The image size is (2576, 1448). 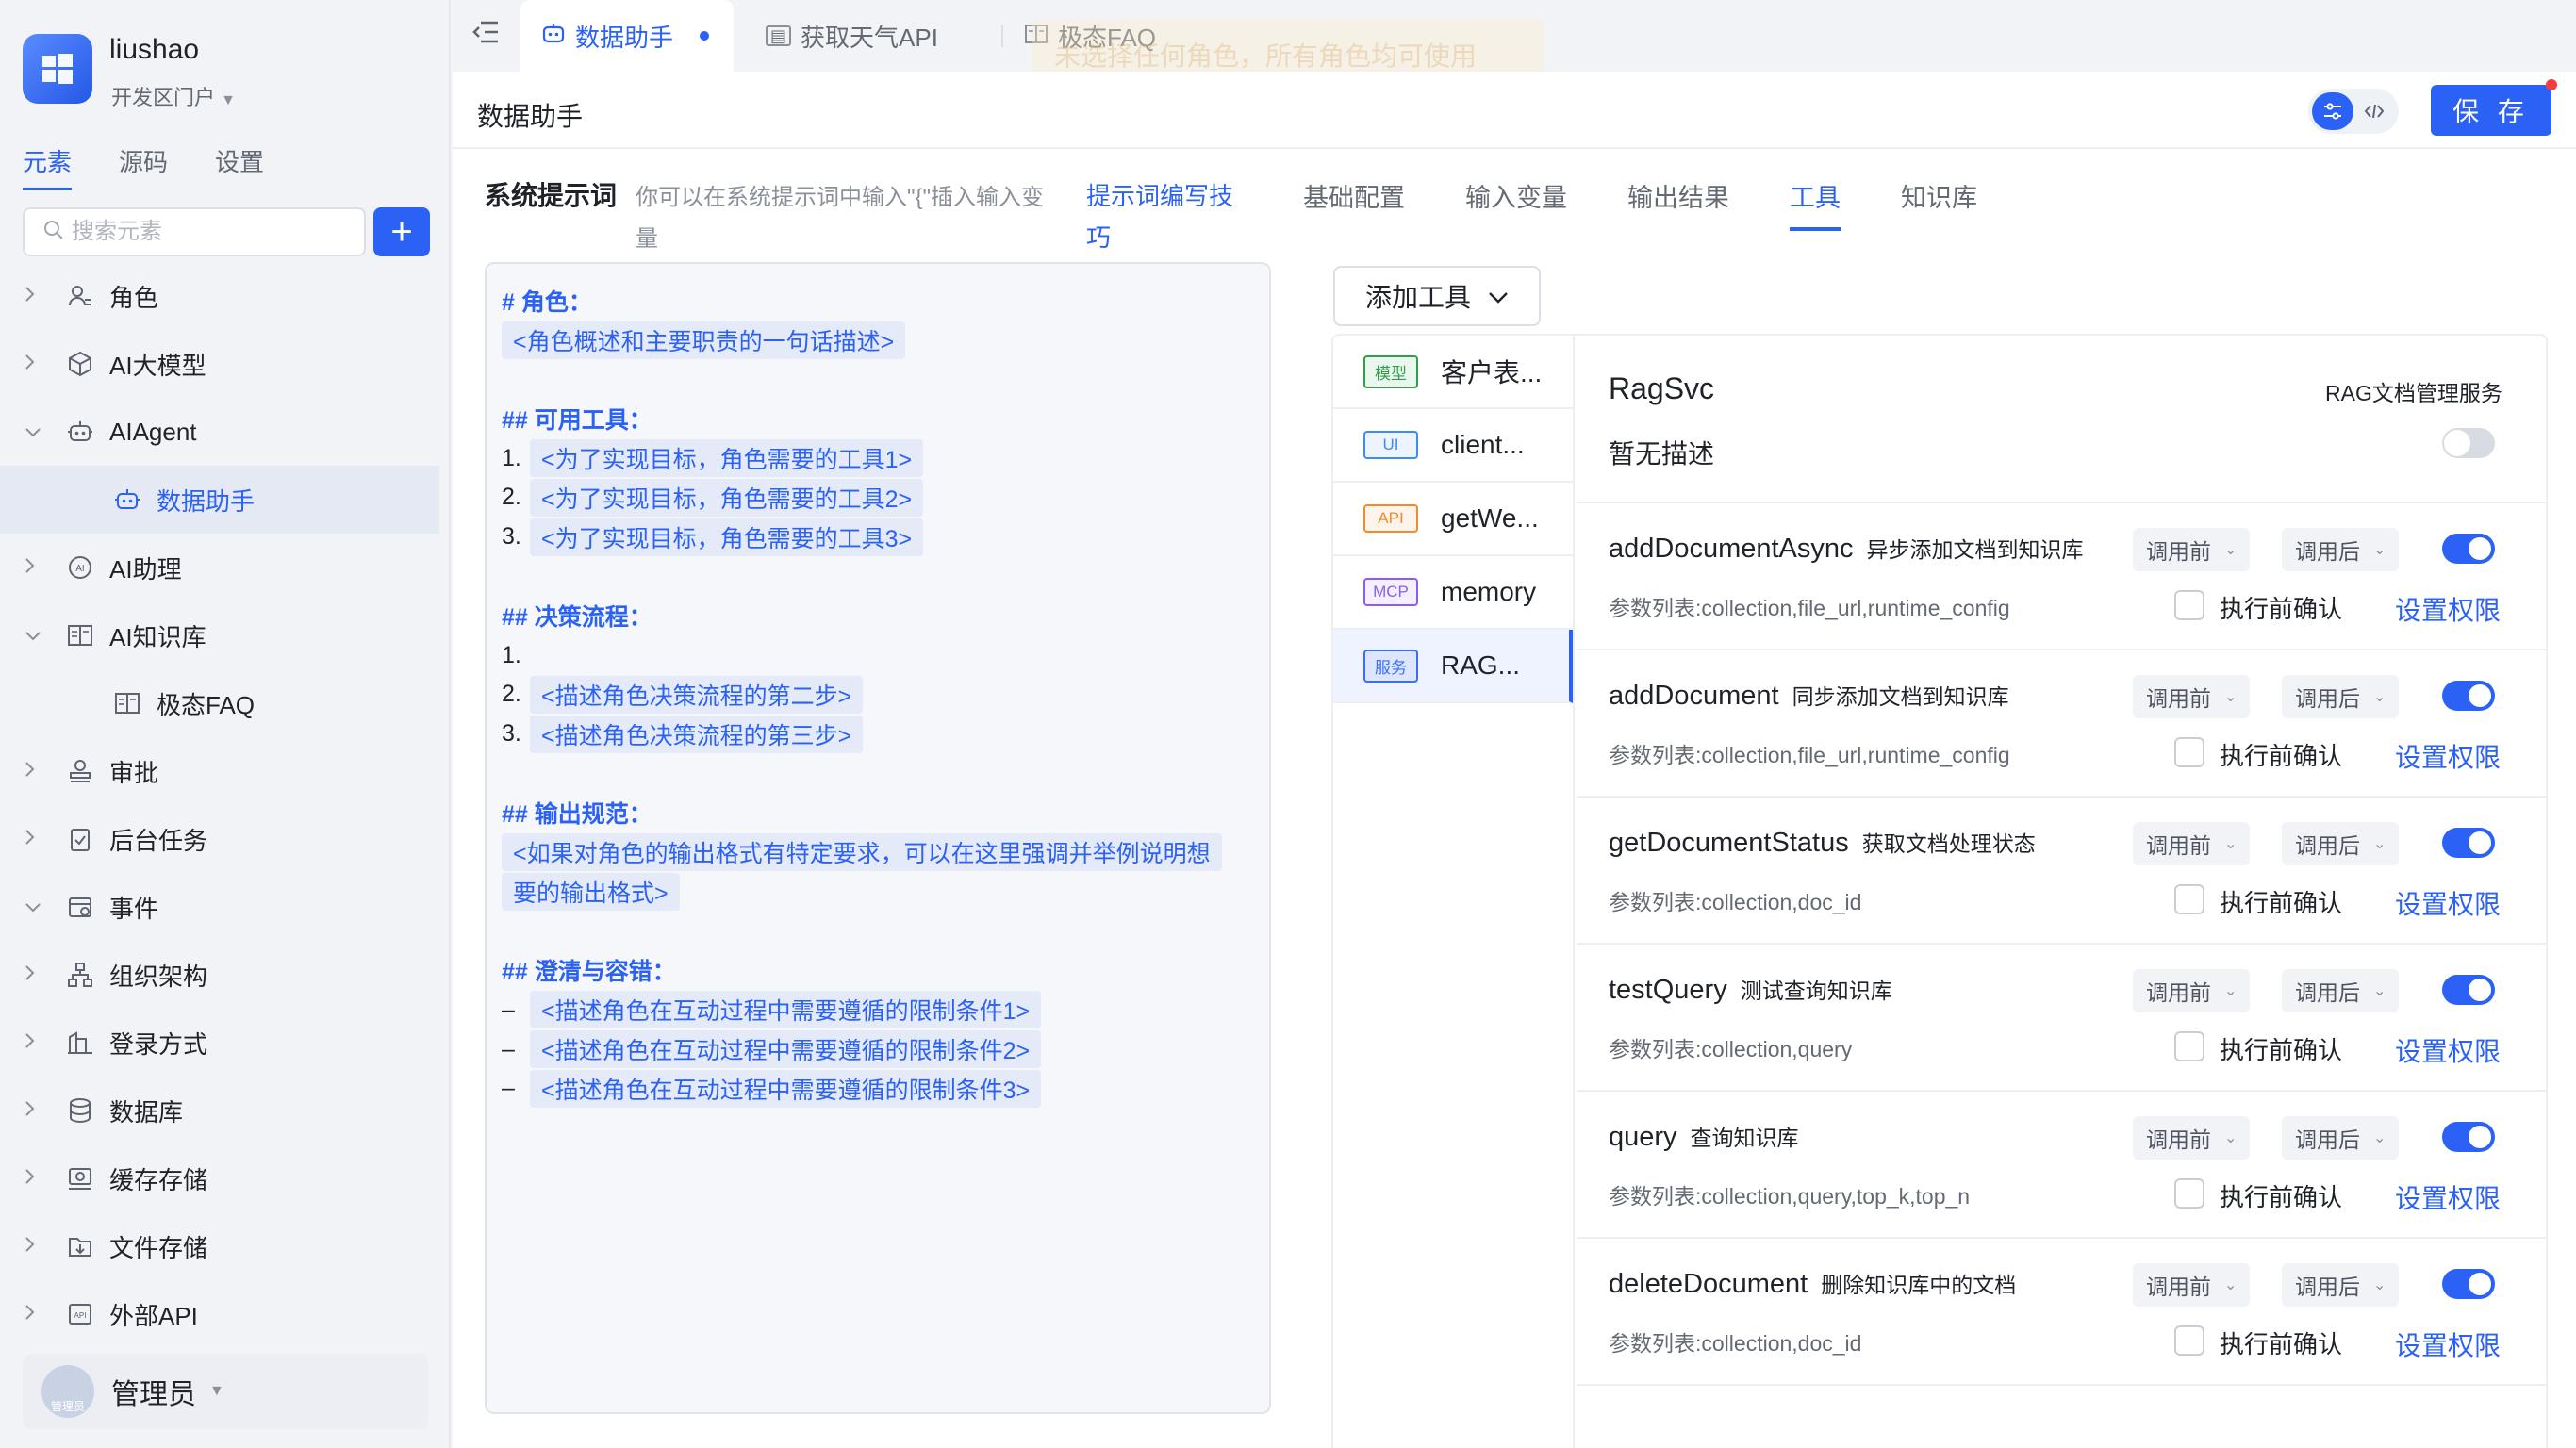 What do you see at coordinates (2332, 111) in the screenshot?
I see `settings-view-icon` at bounding box center [2332, 111].